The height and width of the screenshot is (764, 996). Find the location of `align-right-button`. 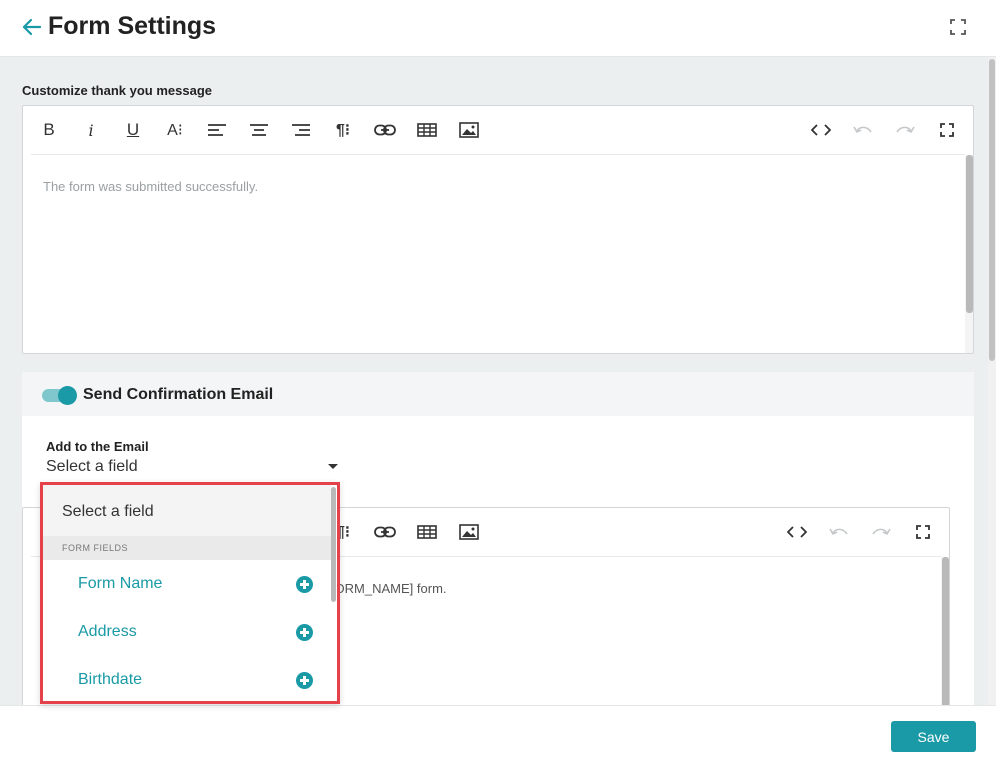

align-right-button is located at coordinates (301, 130).